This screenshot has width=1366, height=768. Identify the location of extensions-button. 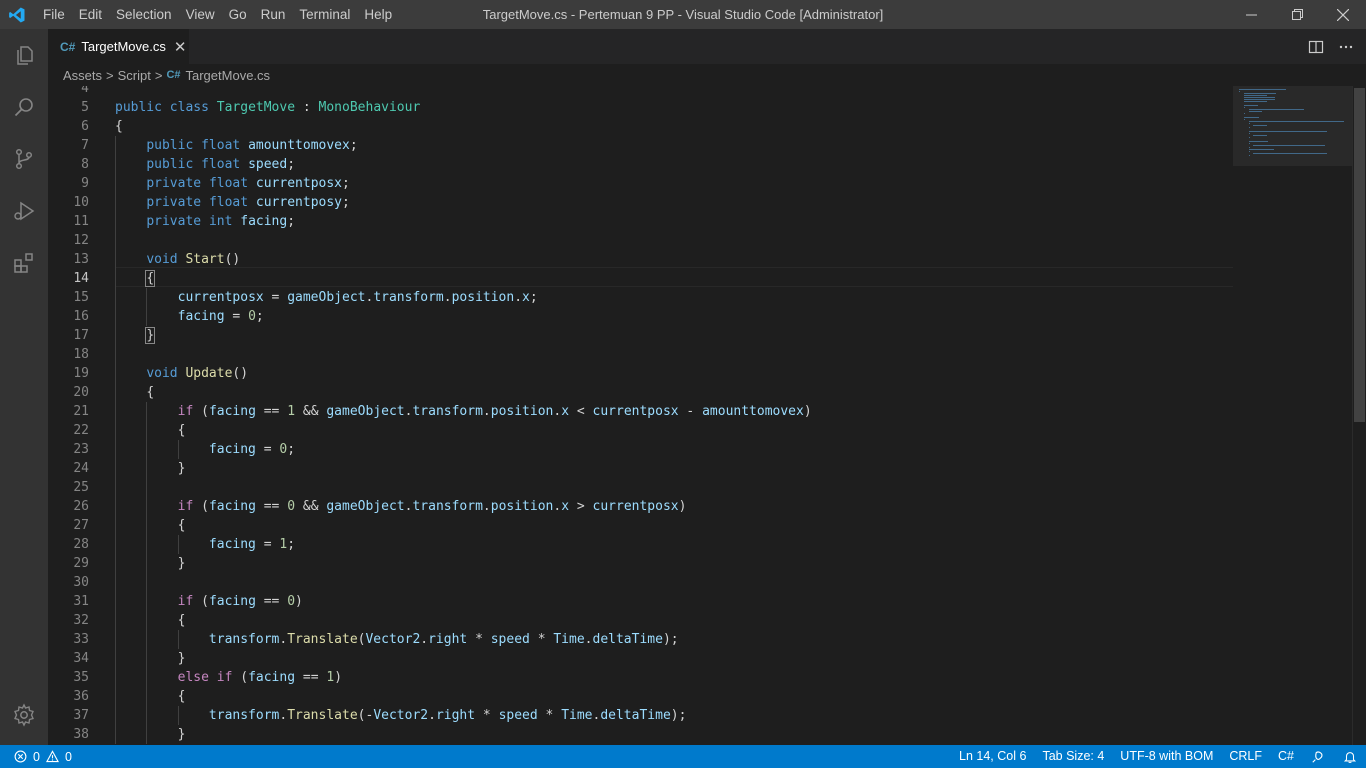
(24, 263).